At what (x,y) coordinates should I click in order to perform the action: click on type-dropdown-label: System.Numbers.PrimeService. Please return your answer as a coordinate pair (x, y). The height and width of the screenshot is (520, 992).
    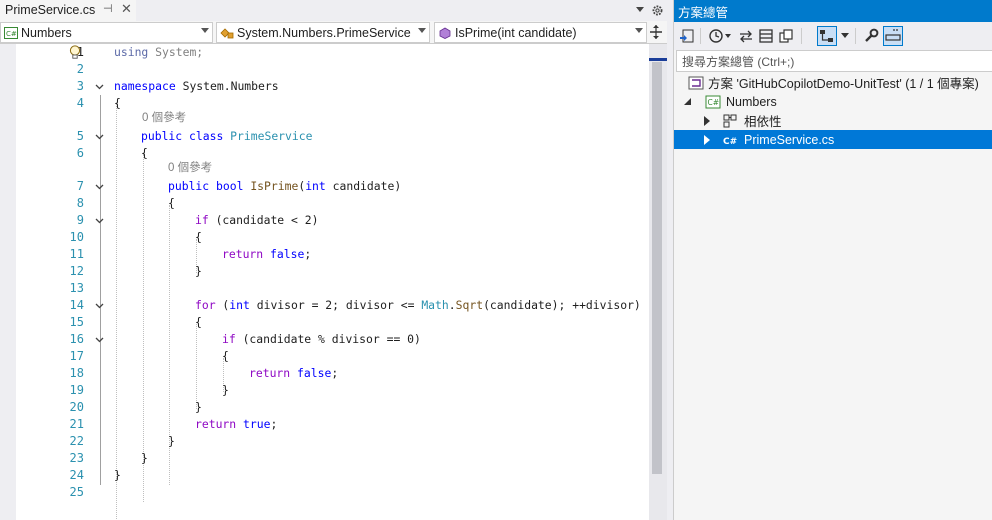
    Looking at the image, I should click on (324, 32).